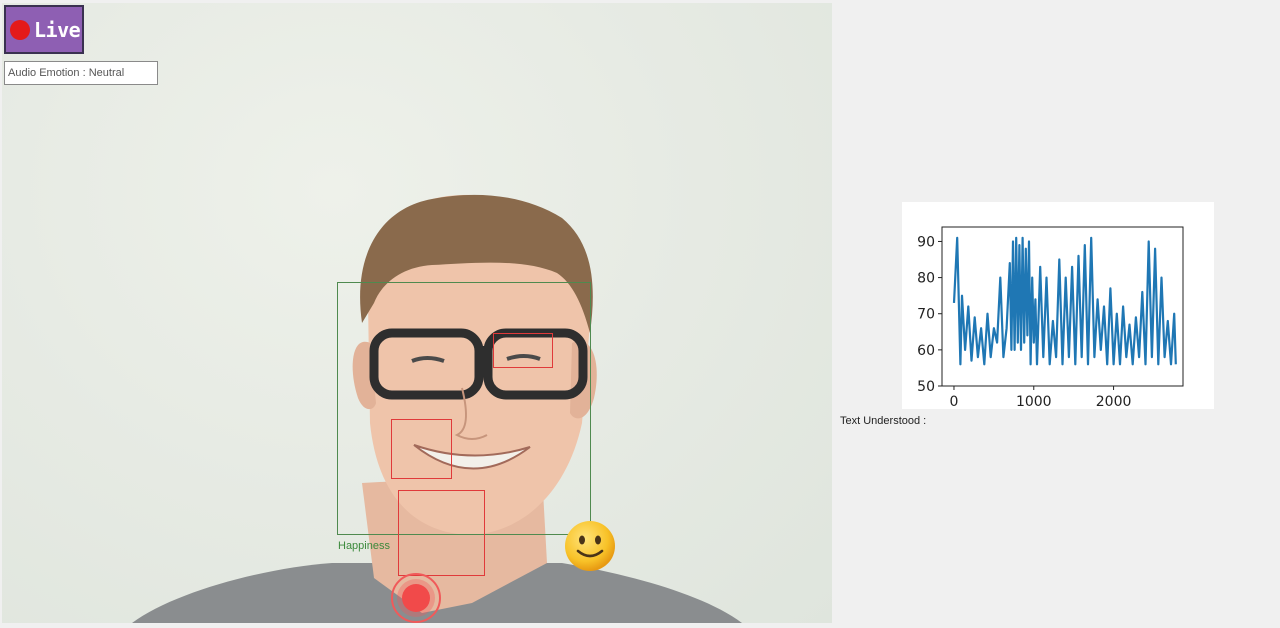 Image resolution: width=1280 pixels, height=628 pixels. I want to click on y-tick-label: 70, so click(926, 315).